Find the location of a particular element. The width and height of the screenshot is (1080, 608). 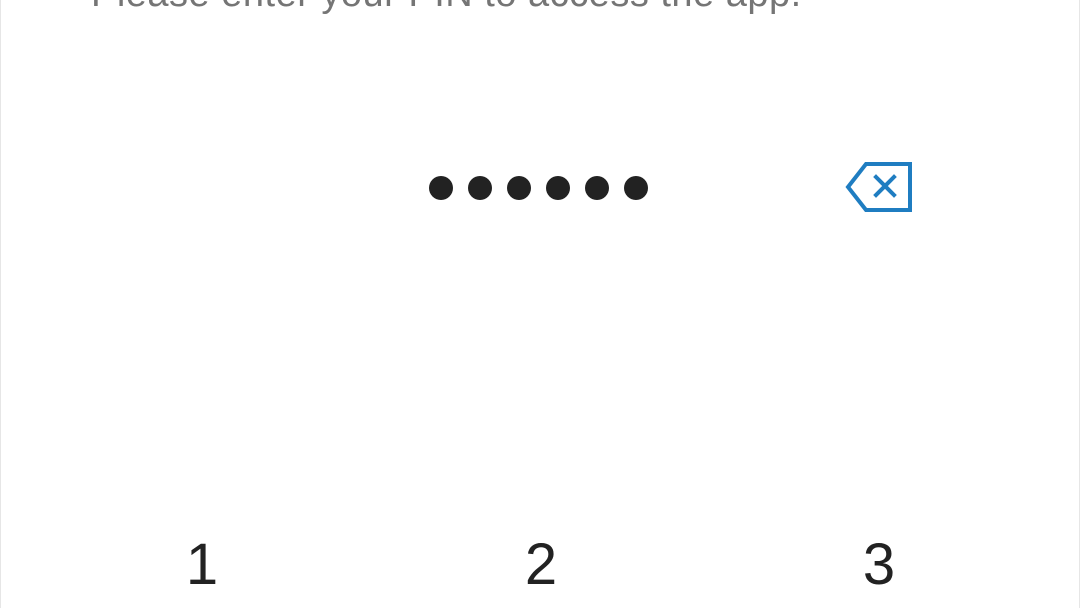

pin-entry-row is located at coordinates (540, 188).